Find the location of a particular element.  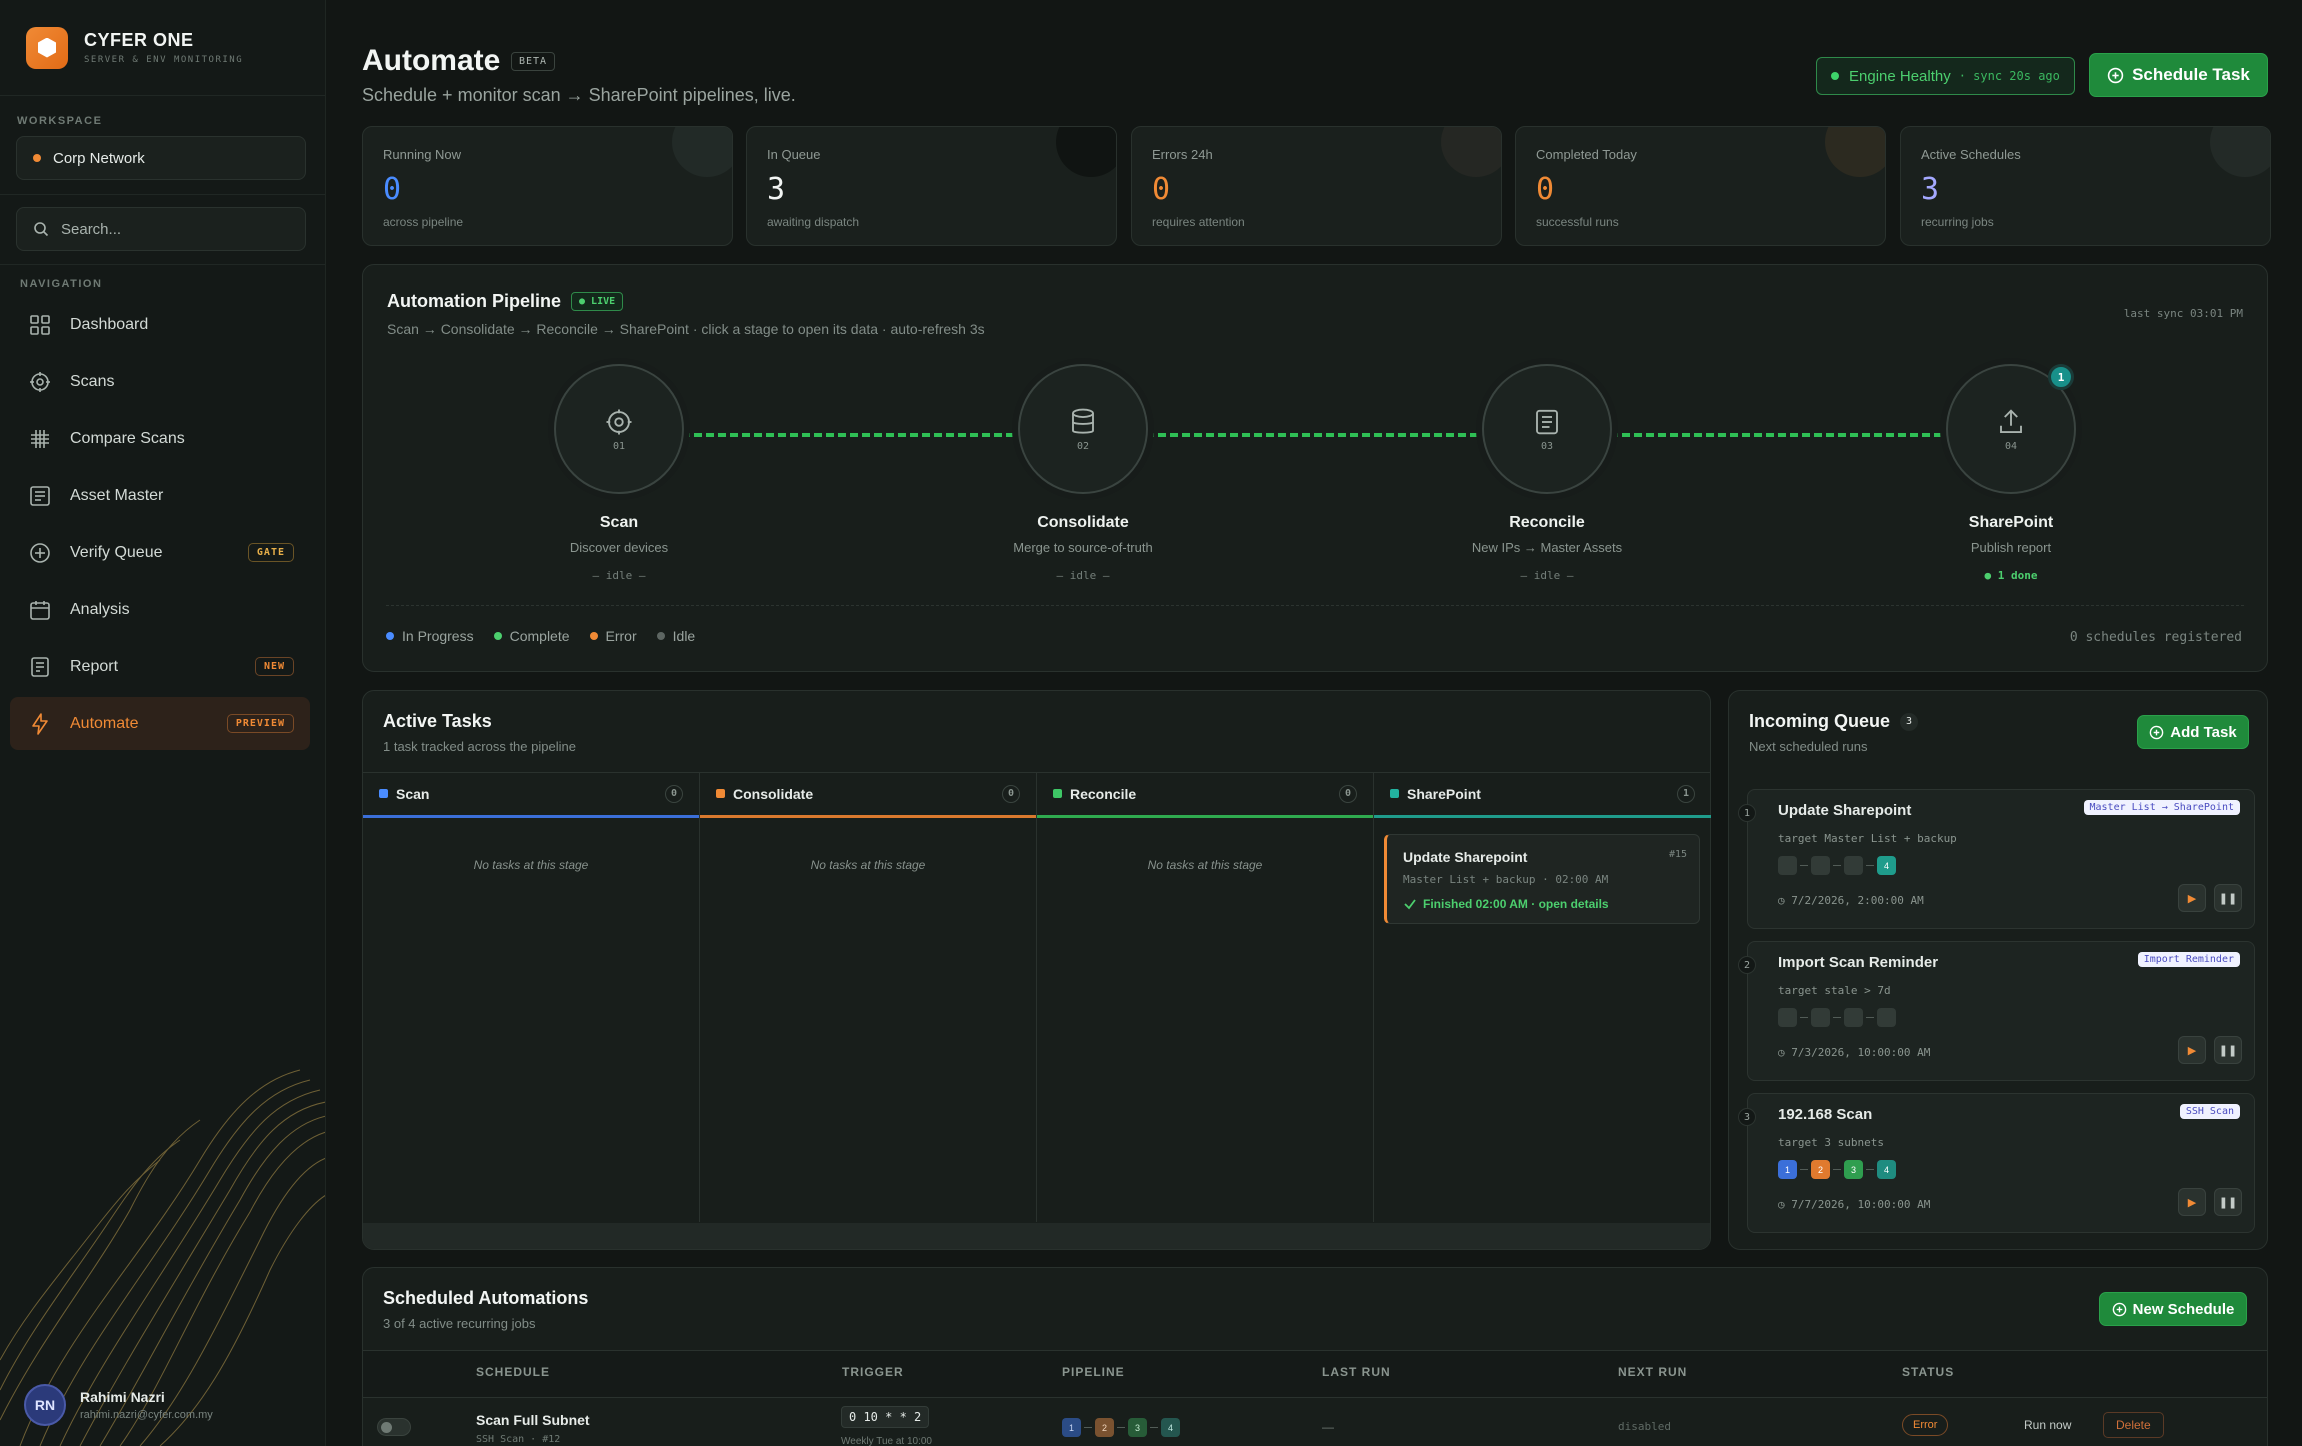

stat-label: Running Now is located at coordinates (422, 154).